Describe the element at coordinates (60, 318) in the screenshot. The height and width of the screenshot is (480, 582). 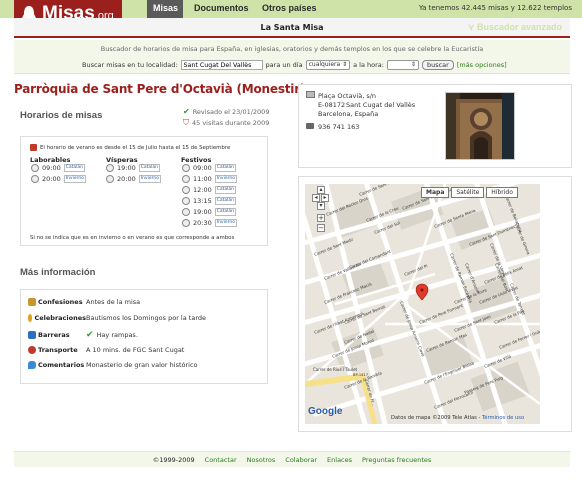
I see `info-label: Celebraciones` at that location.